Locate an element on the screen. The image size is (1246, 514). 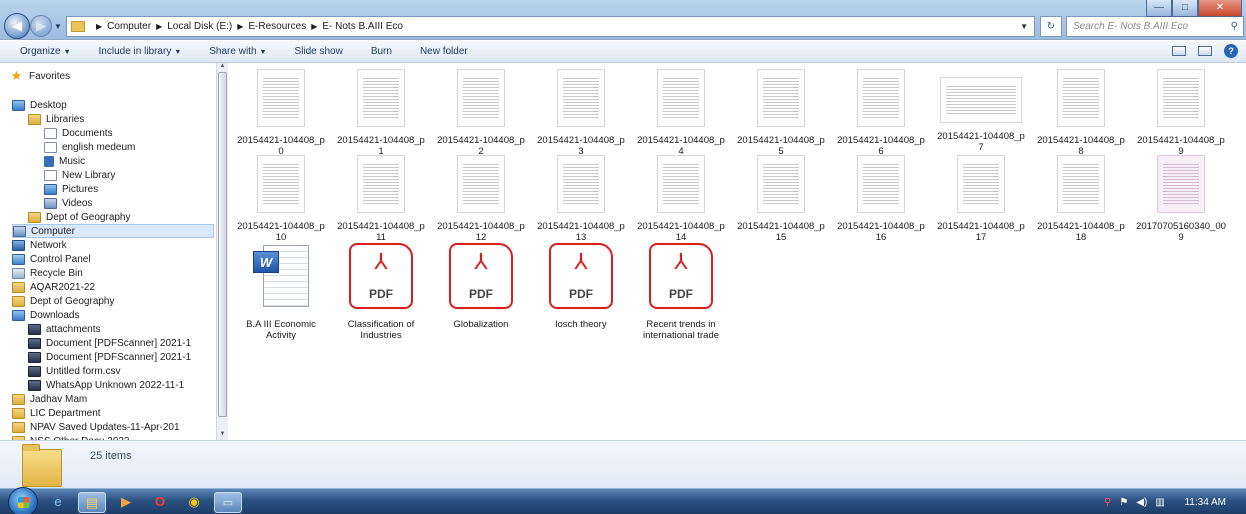
nav-item: Libraries is located at coordinates (56, 119).